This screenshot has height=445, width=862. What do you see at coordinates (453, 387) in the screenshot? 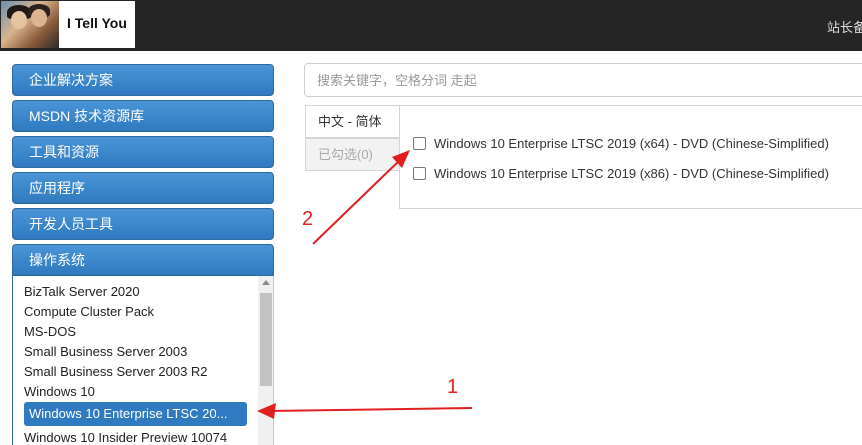
I see `annotation-label-1: 1` at bounding box center [453, 387].